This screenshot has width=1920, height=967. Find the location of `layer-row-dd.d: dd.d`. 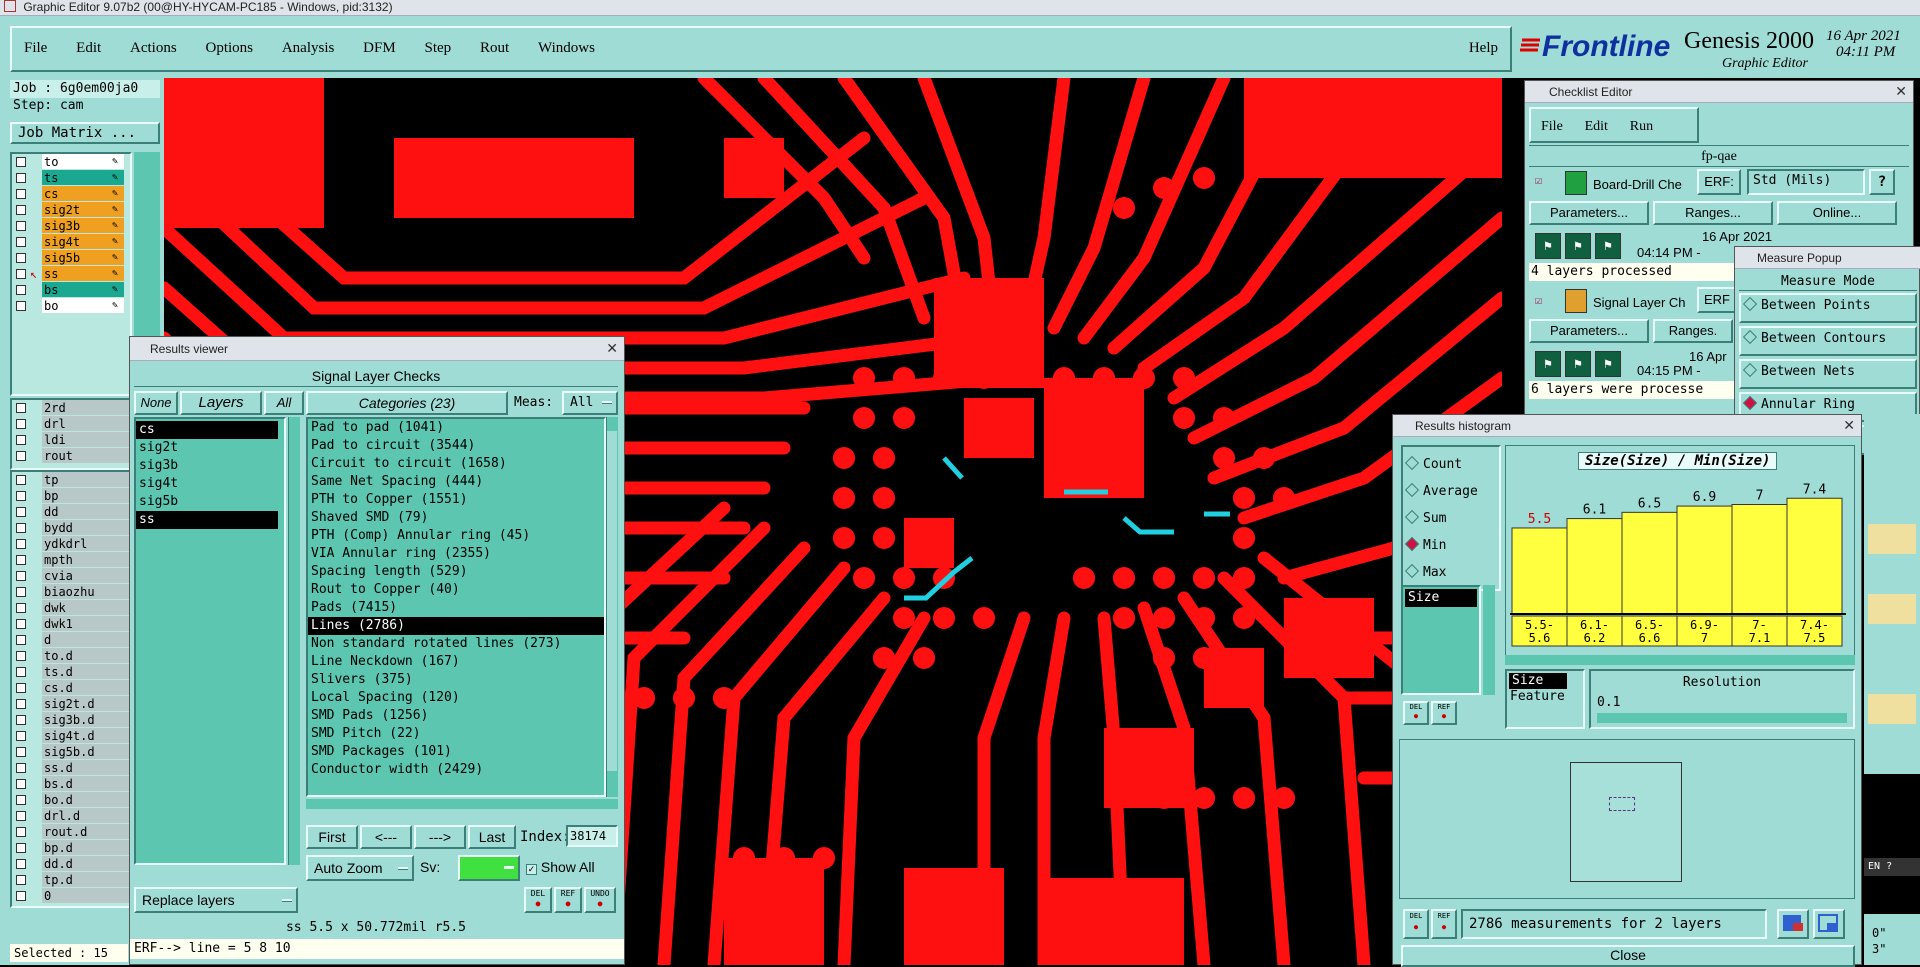

layer-row-dd.d: dd.d is located at coordinates (71, 864).